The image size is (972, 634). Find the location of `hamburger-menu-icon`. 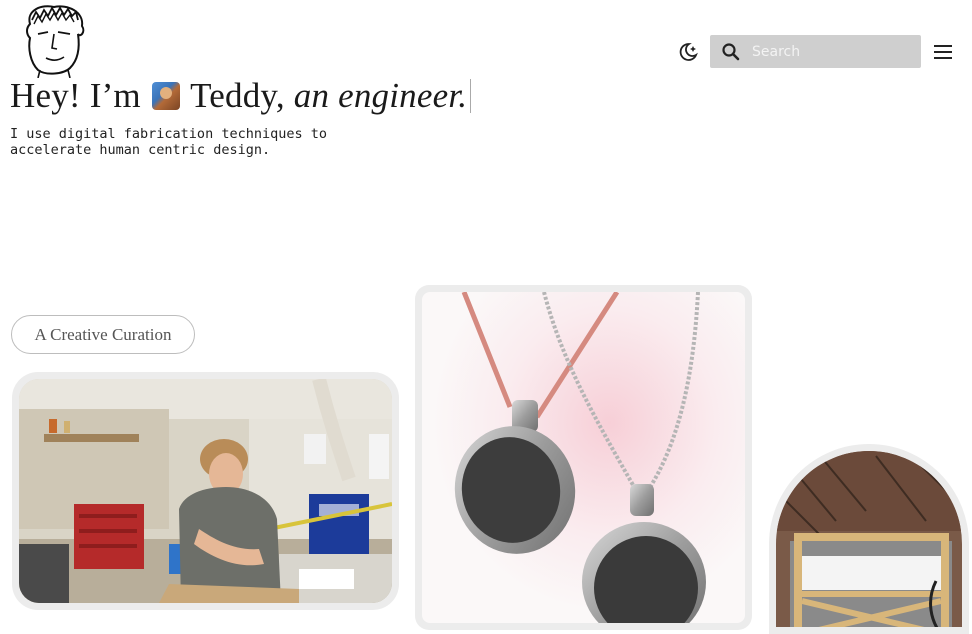

hamburger-menu-icon is located at coordinates (943, 52).